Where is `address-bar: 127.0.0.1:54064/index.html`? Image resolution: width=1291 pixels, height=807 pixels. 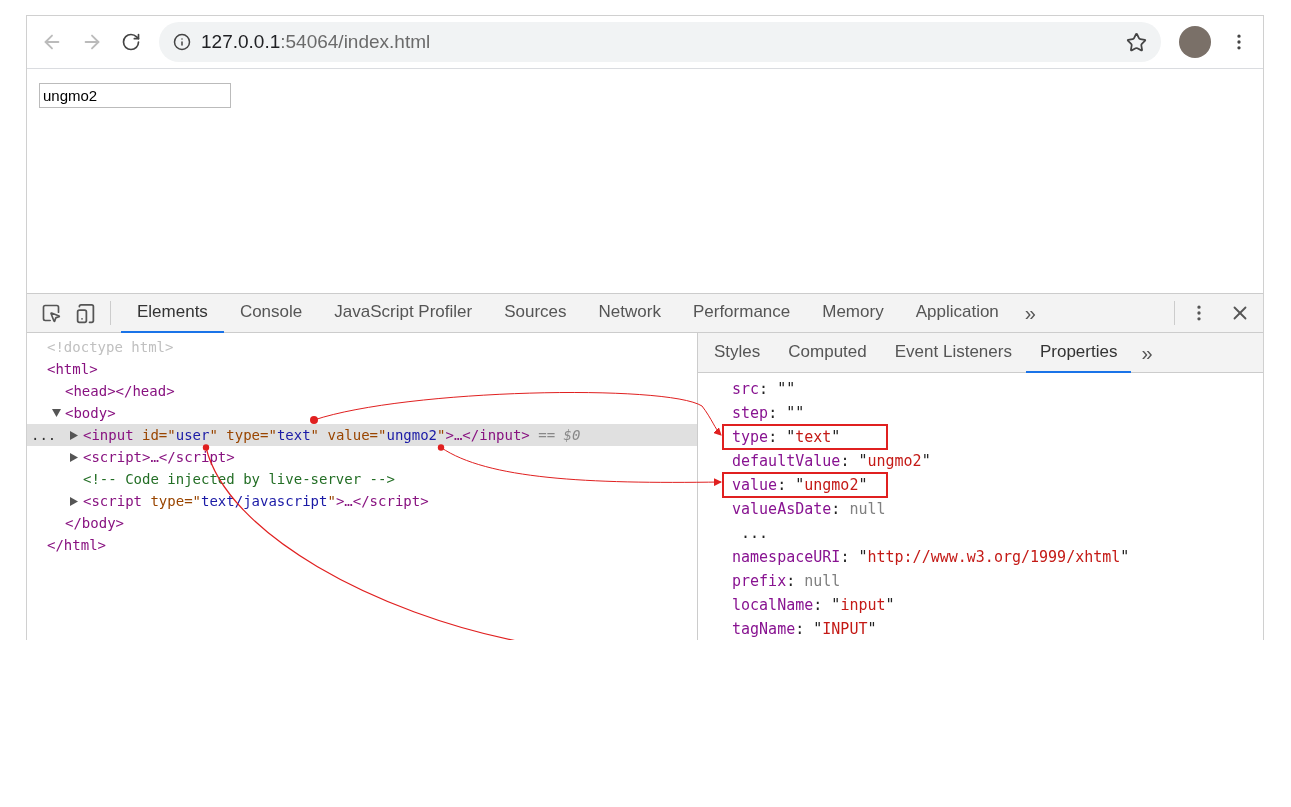
address-bar: 127.0.0.1:54064/index.html is located at coordinates (660, 42).